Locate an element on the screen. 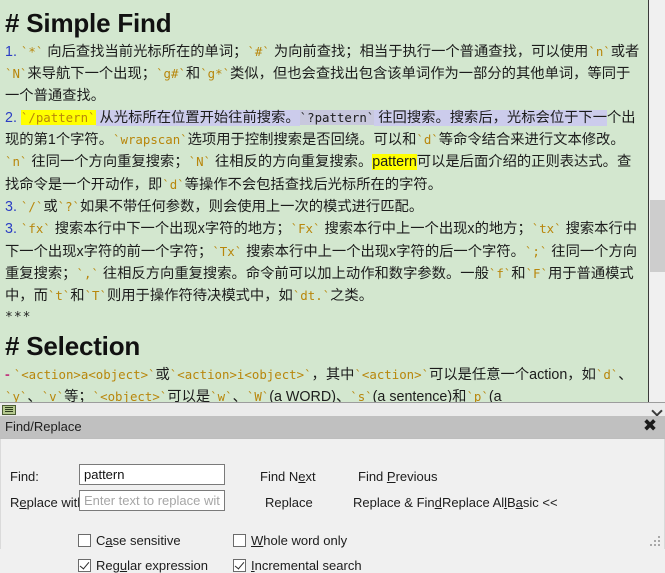 The height and width of the screenshot is (573, 665). find-label: Find: is located at coordinates (24, 476).